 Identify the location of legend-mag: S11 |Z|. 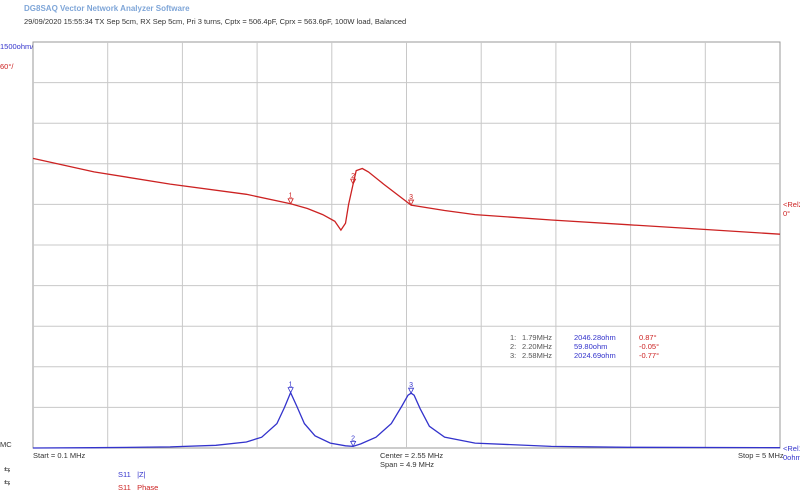
(132, 474).